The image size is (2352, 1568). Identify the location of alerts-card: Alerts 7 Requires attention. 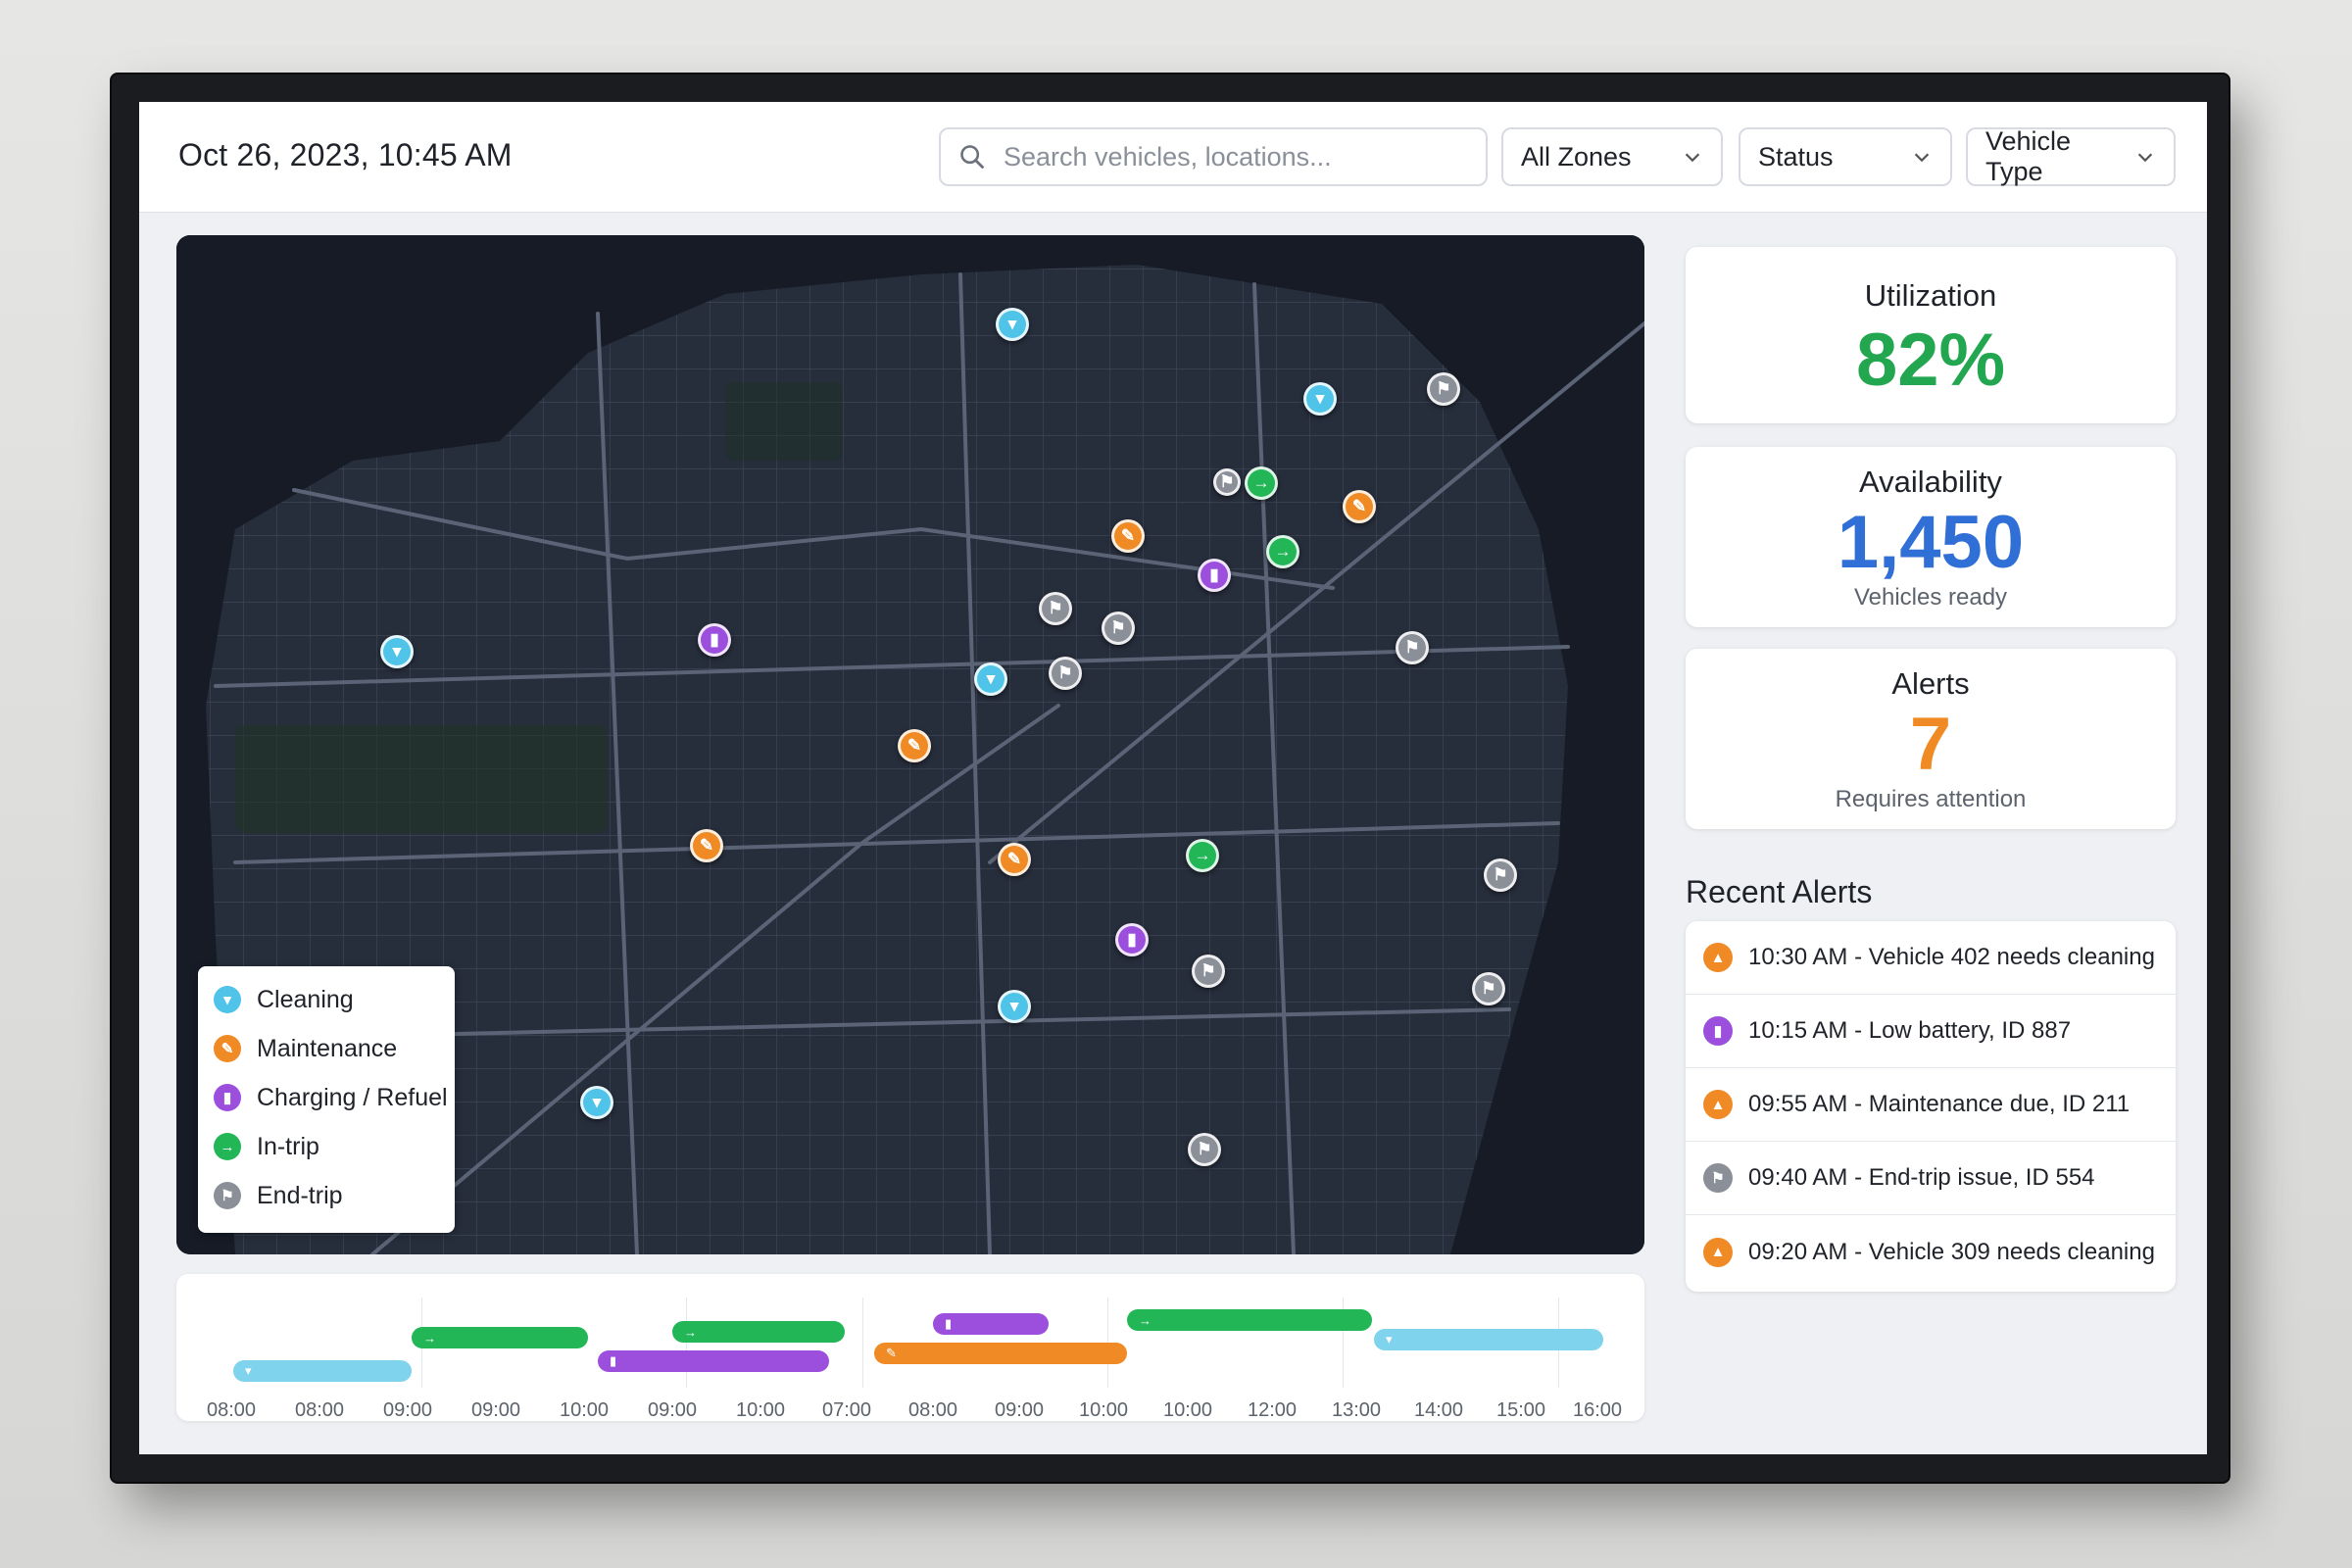
(1931, 739).